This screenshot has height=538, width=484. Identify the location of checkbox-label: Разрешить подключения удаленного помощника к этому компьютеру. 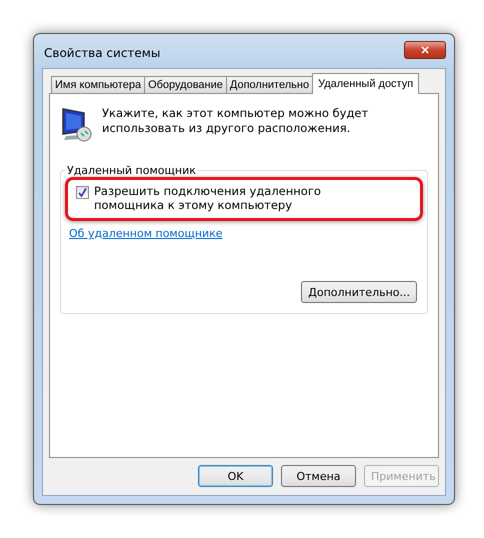
(208, 198).